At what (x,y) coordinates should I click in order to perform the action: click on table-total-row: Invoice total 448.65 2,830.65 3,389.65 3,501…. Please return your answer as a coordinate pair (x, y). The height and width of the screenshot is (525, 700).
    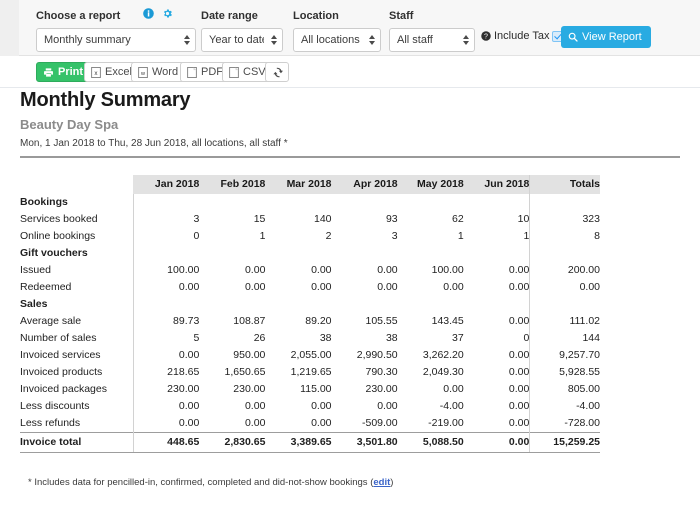
    Looking at the image, I should click on (310, 442).